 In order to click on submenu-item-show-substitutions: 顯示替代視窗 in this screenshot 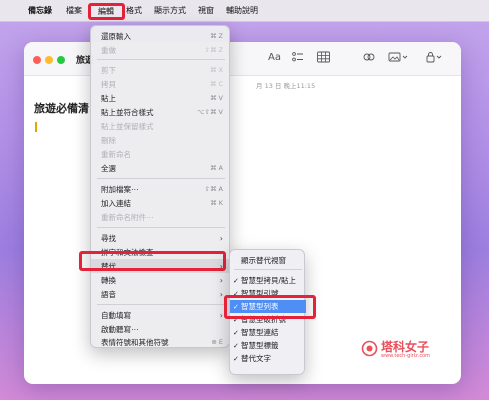, I will do `click(268, 260)`.